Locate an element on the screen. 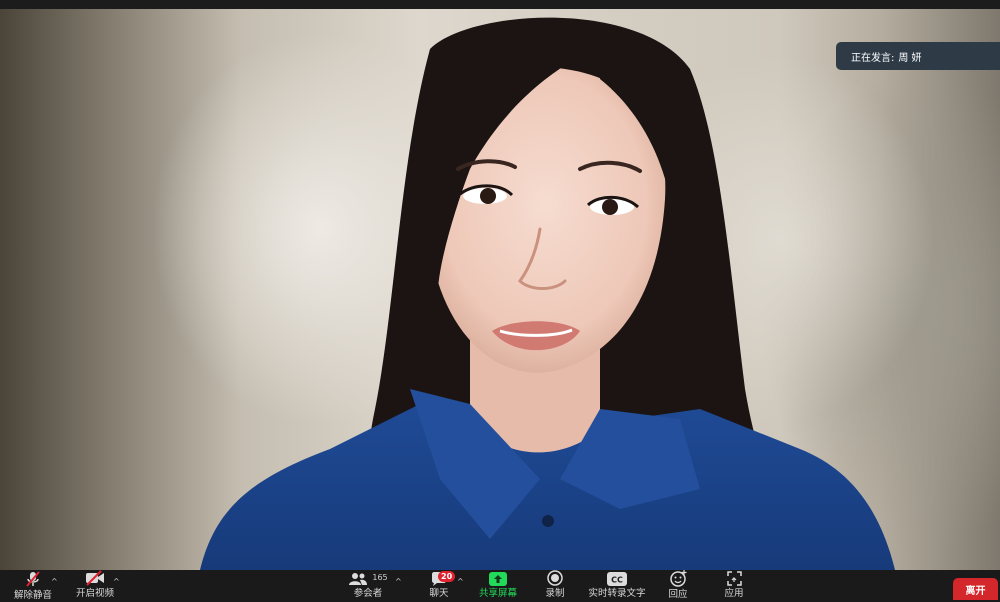 The height and width of the screenshot is (602, 1000). share-screen-button: 共享屏幕 is located at coordinates (498, 585).